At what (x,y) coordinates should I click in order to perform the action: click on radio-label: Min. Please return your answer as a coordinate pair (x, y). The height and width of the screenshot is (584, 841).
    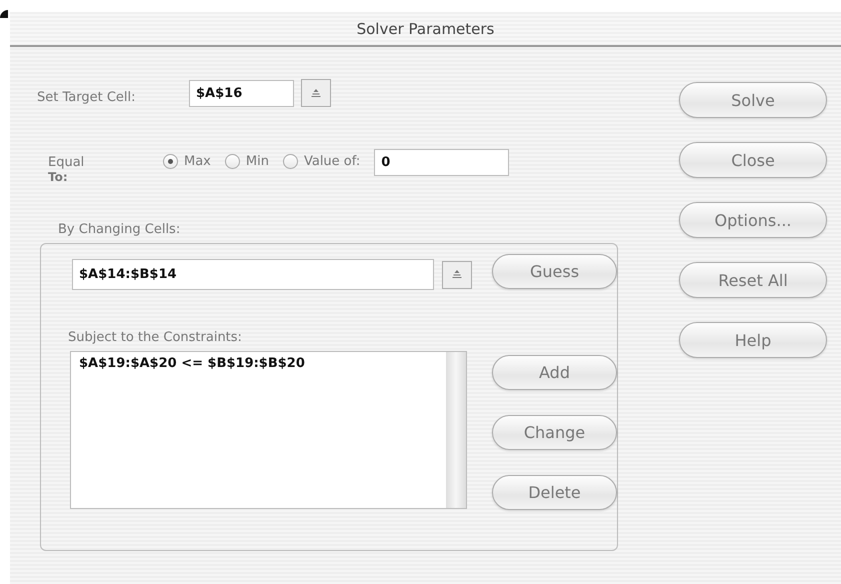
    Looking at the image, I should click on (257, 161).